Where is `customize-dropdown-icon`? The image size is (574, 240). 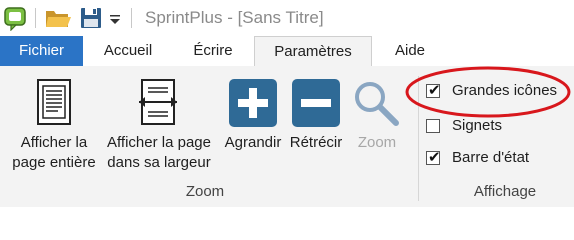
customize-dropdown-icon is located at coordinates (115, 18).